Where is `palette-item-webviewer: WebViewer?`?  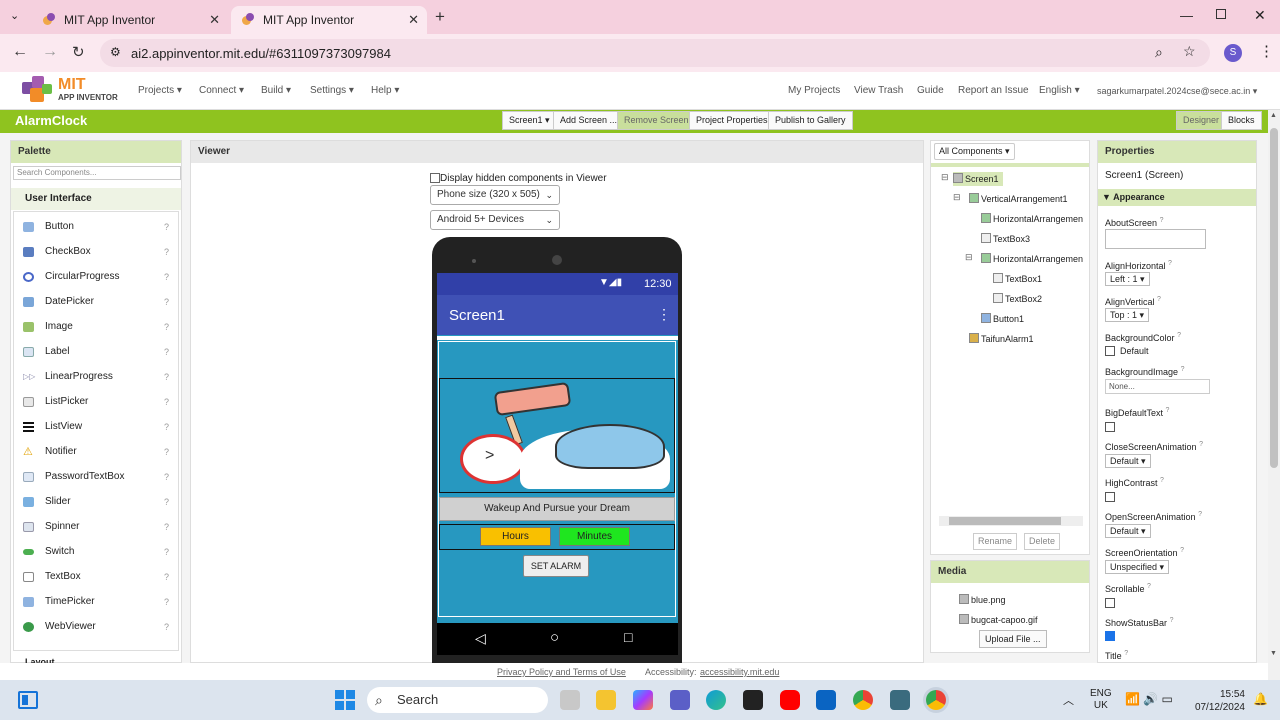
palette-item-webviewer: WebViewer? is located at coordinates (100, 627).